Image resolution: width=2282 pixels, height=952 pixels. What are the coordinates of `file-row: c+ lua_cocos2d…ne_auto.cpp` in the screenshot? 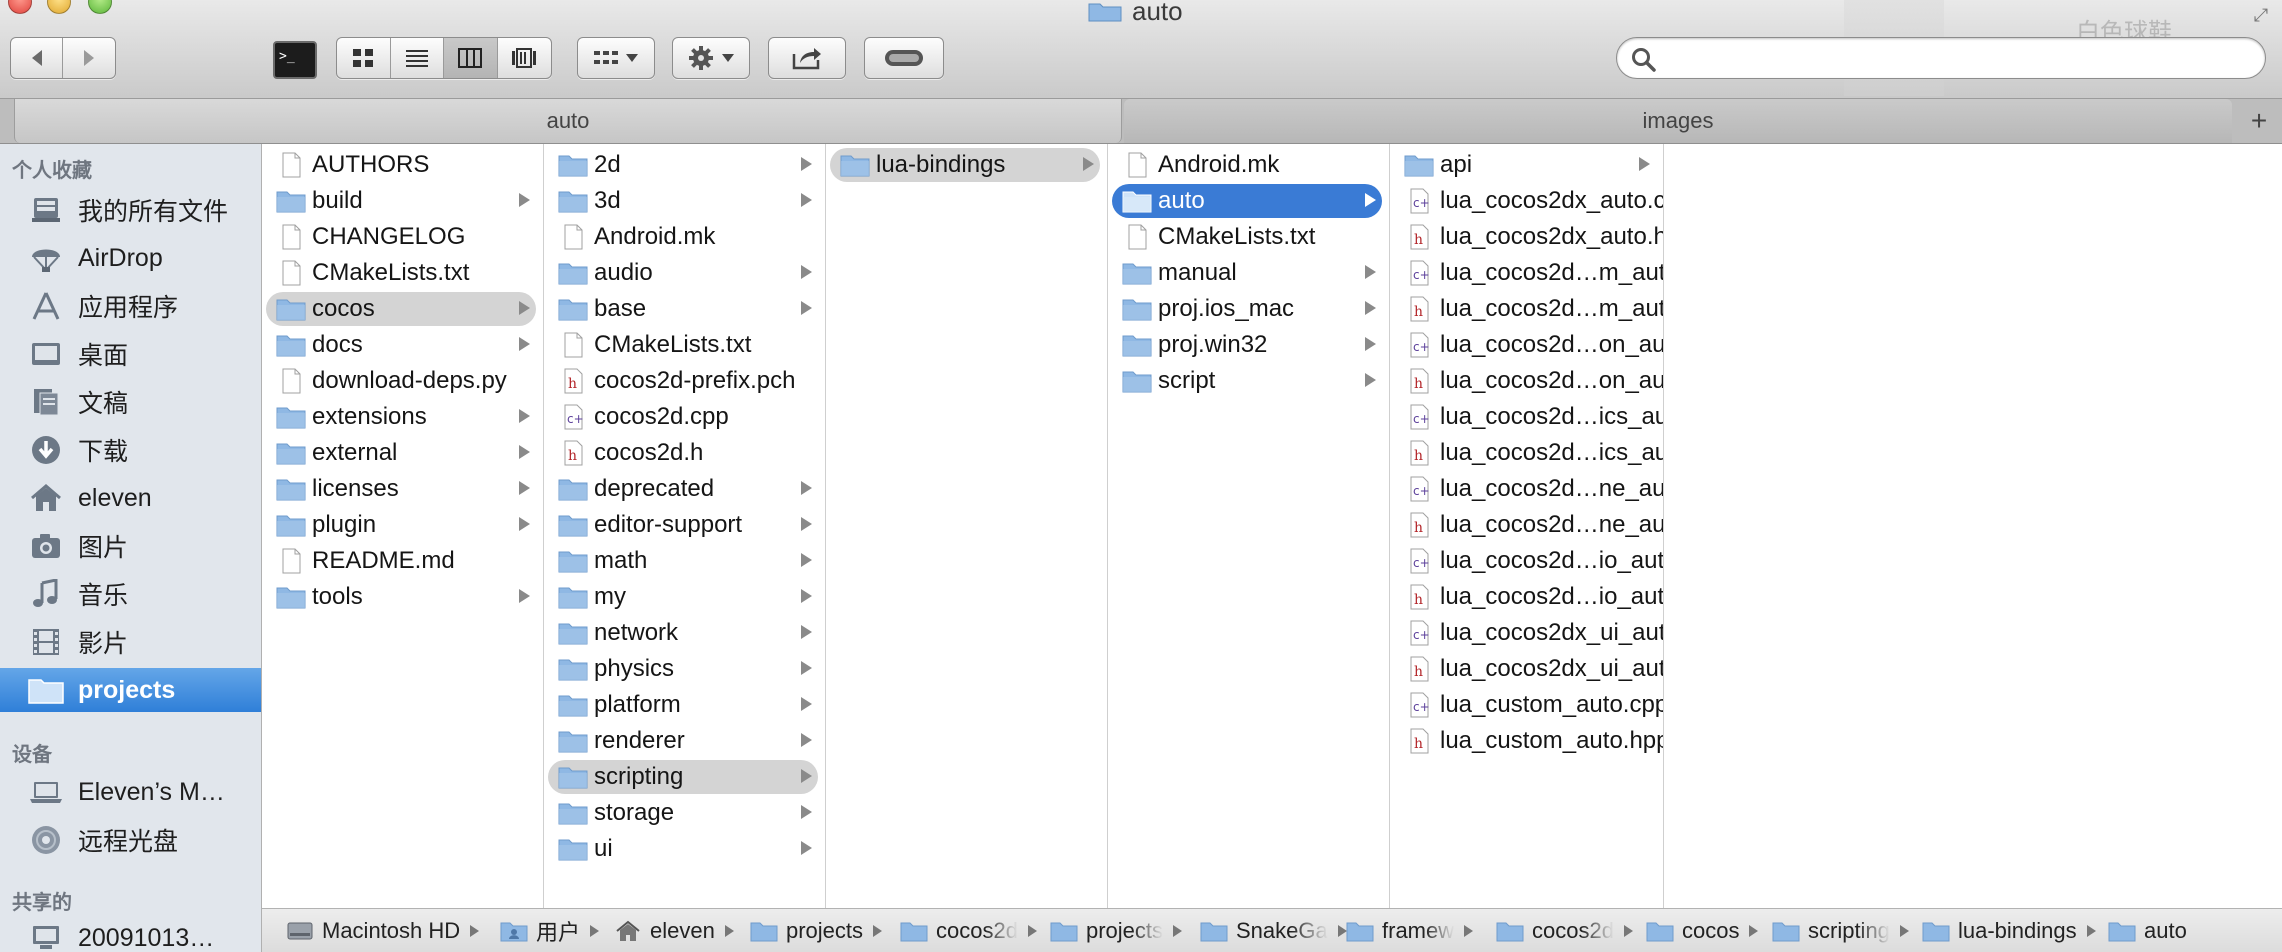 It's located at (1528, 489).